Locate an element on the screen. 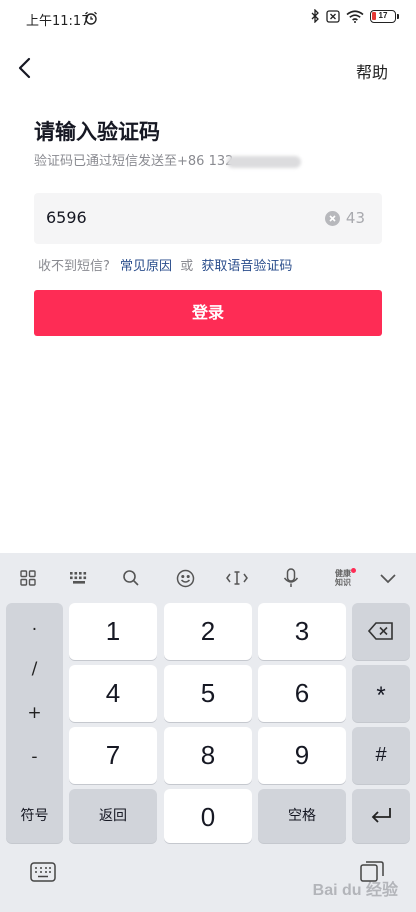  backspace-key is located at coordinates (381, 631).